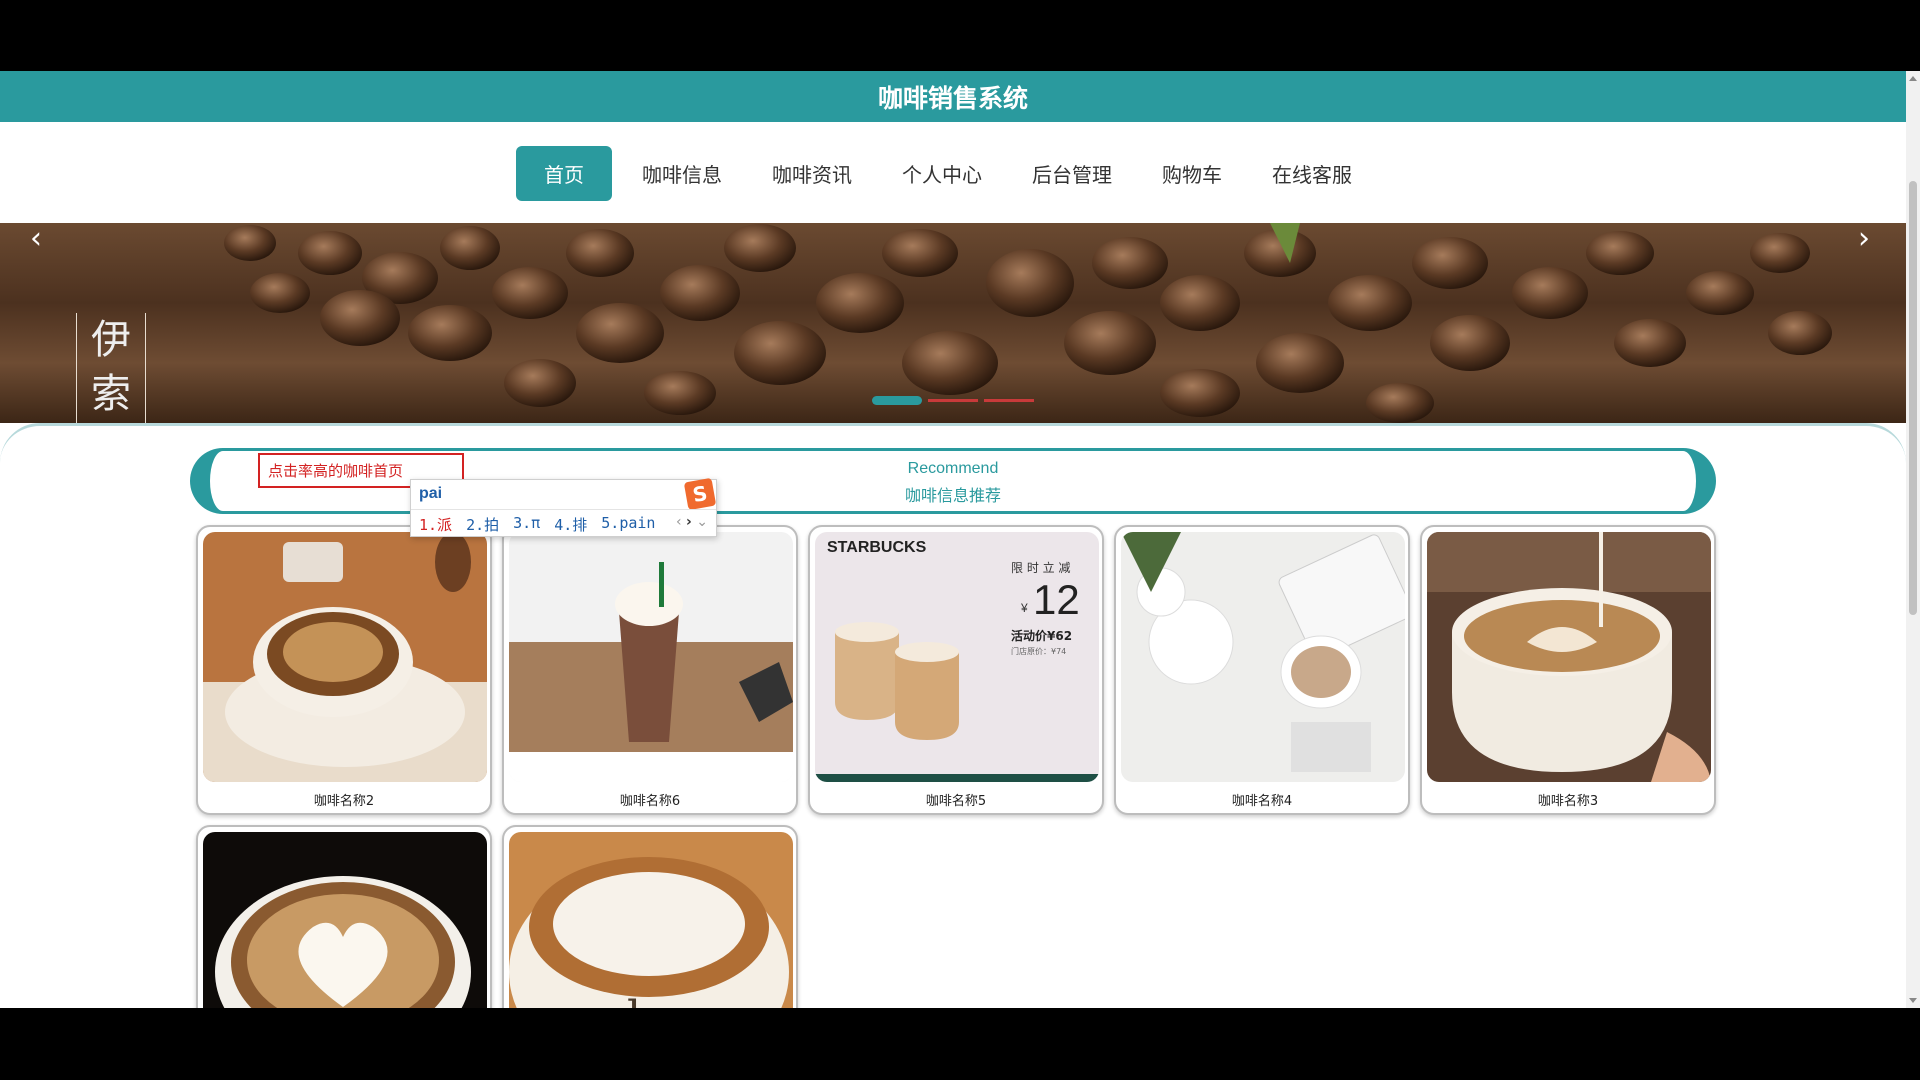 The image size is (1920, 1080). What do you see at coordinates (1913, 398) in the screenshot?
I see `scrollbar-thumb` at bounding box center [1913, 398].